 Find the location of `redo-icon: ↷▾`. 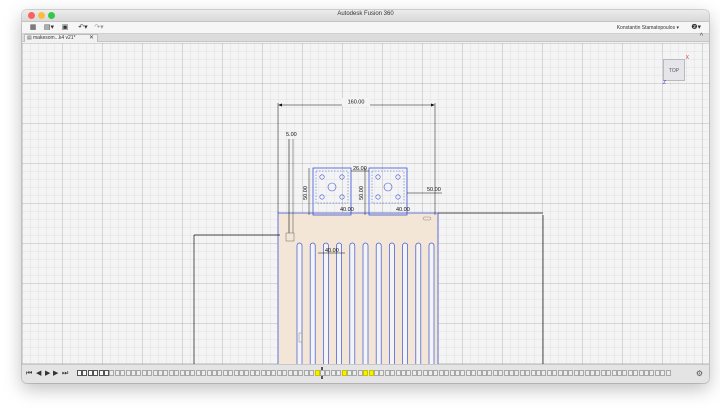

redo-icon: ↷▾ is located at coordinates (99, 28).